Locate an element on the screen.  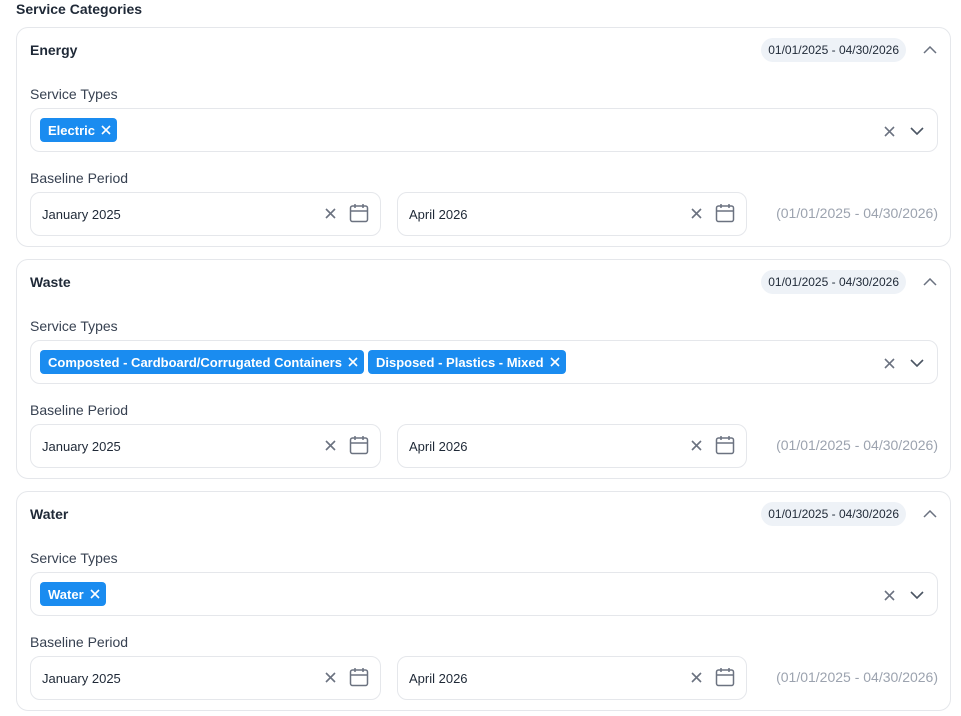
service-types-select: Electric is located at coordinates (484, 130).